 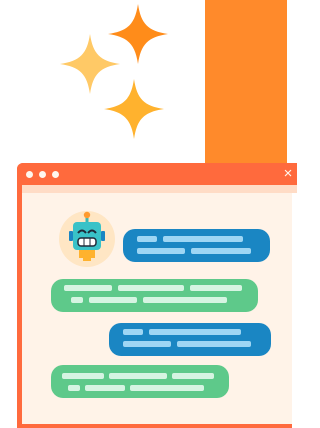 What do you see at coordinates (157, 174) in the screenshot?
I see `window-titlebar: ×` at bounding box center [157, 174].